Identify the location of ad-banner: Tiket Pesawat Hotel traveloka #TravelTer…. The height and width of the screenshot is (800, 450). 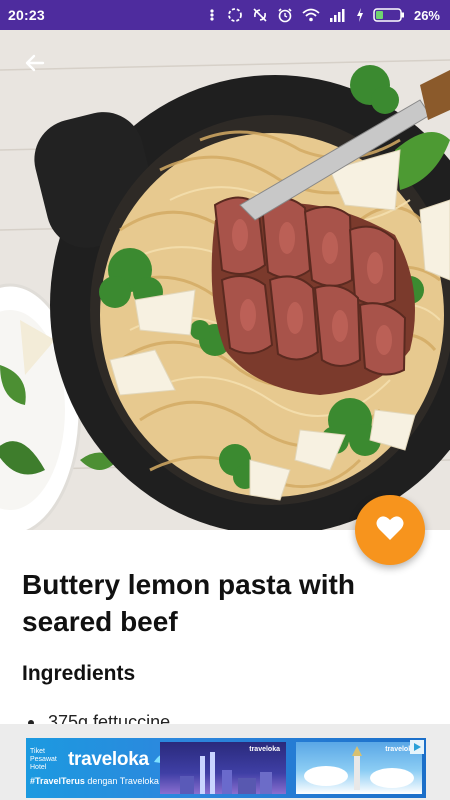
(226, 768).